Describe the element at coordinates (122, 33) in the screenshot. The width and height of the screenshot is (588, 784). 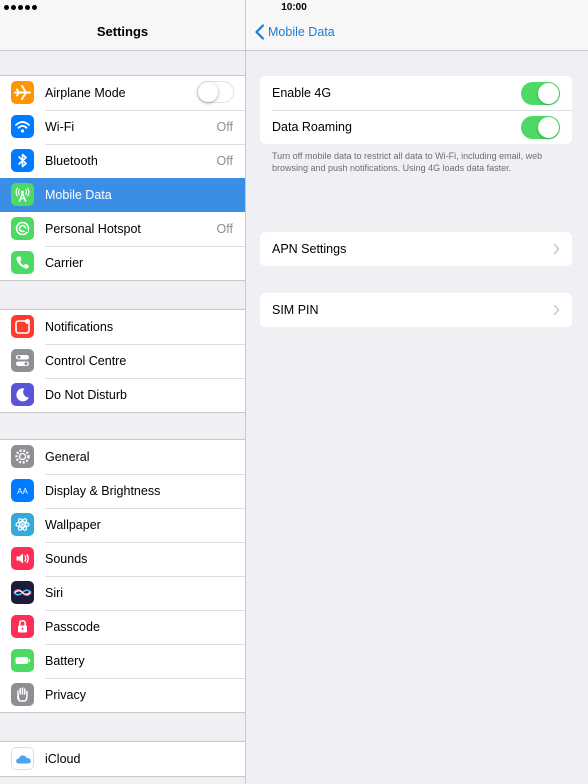
I see `settings-title: Settings` at that location.